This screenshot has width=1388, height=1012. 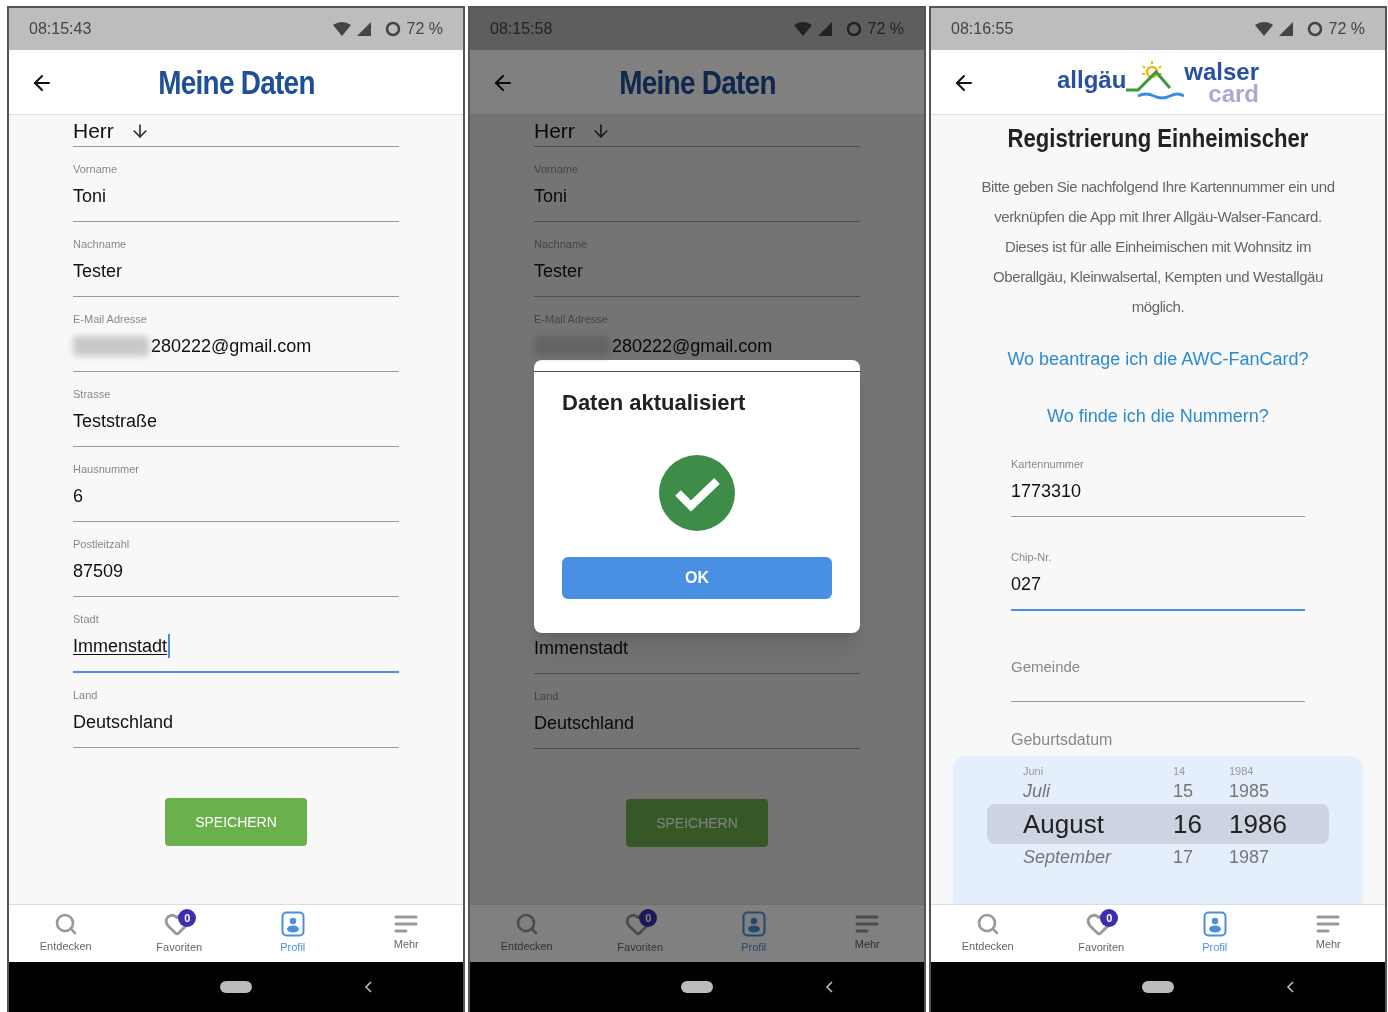 What do you see at coordinates (78, 496) in the screenshot?
I see `field-value: 6` at bounding box center [78, 496].